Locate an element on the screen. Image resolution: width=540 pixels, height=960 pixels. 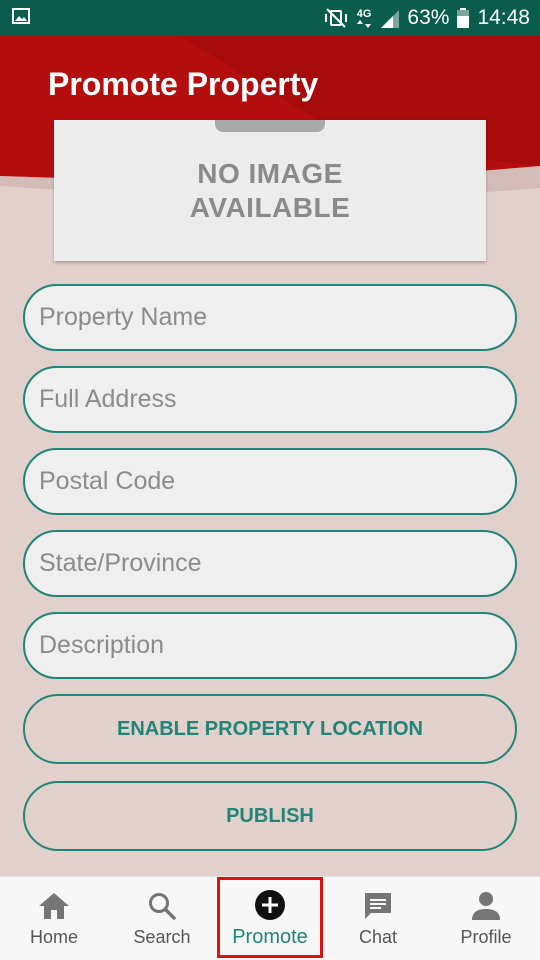
nav-label-home: Home is located at coordinates (53, 937).